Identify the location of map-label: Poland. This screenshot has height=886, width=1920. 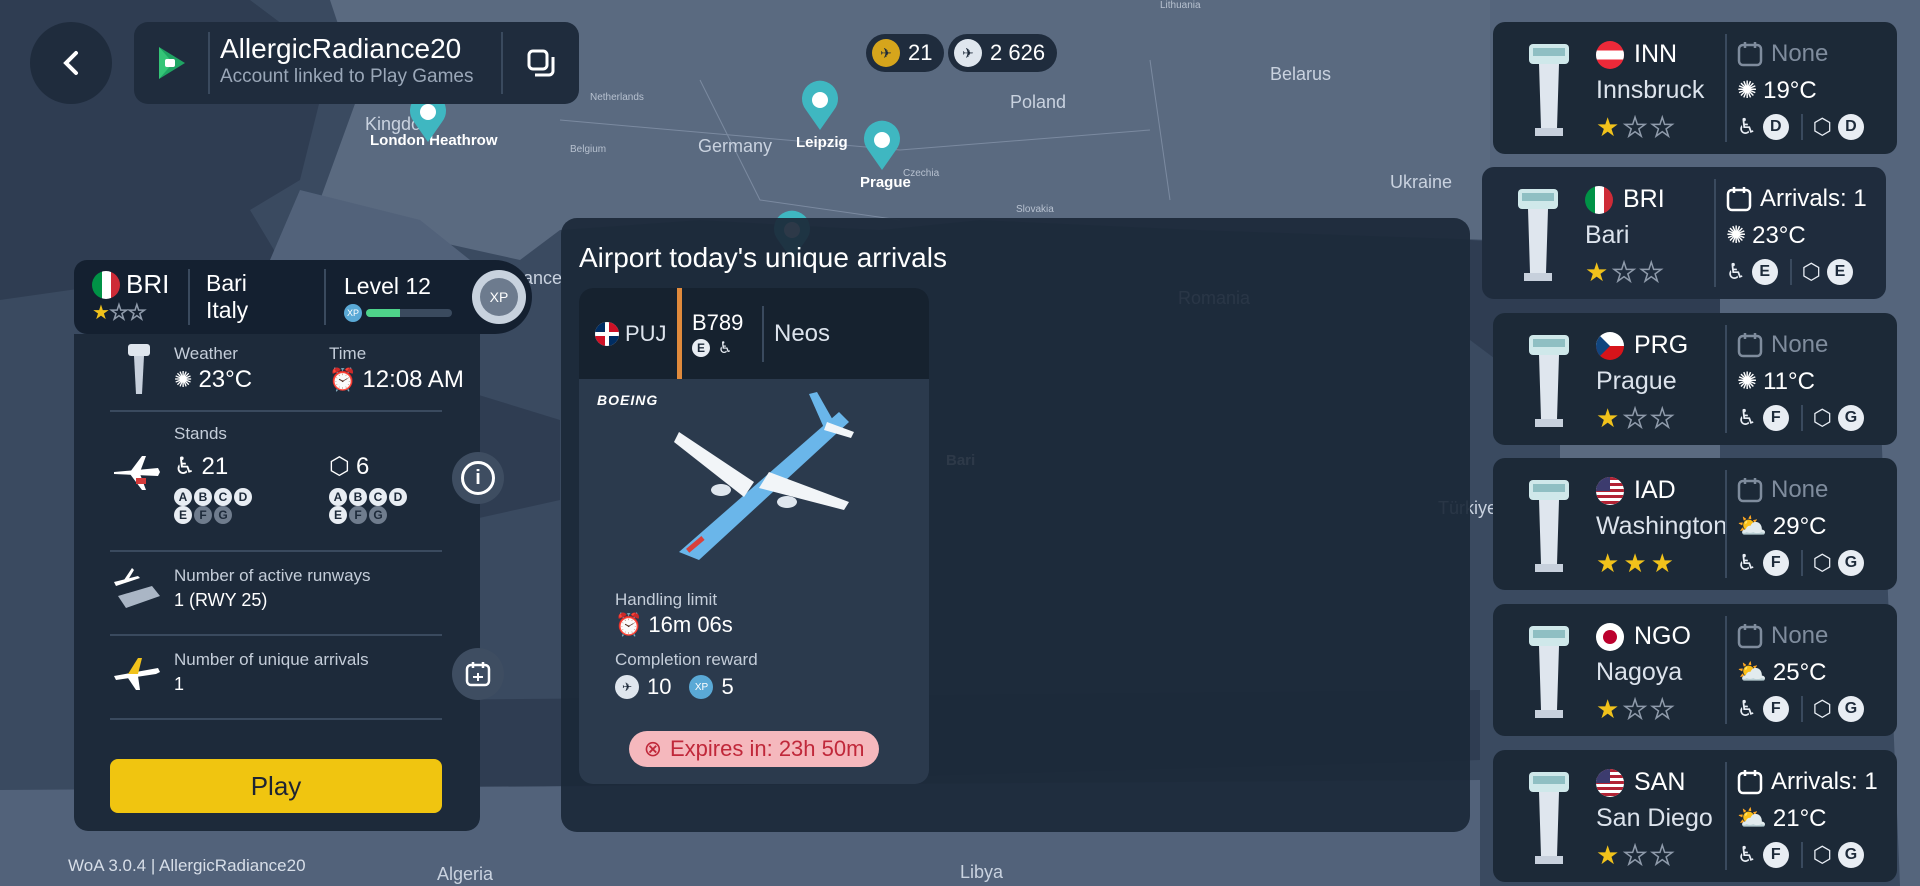
(1038, 102).